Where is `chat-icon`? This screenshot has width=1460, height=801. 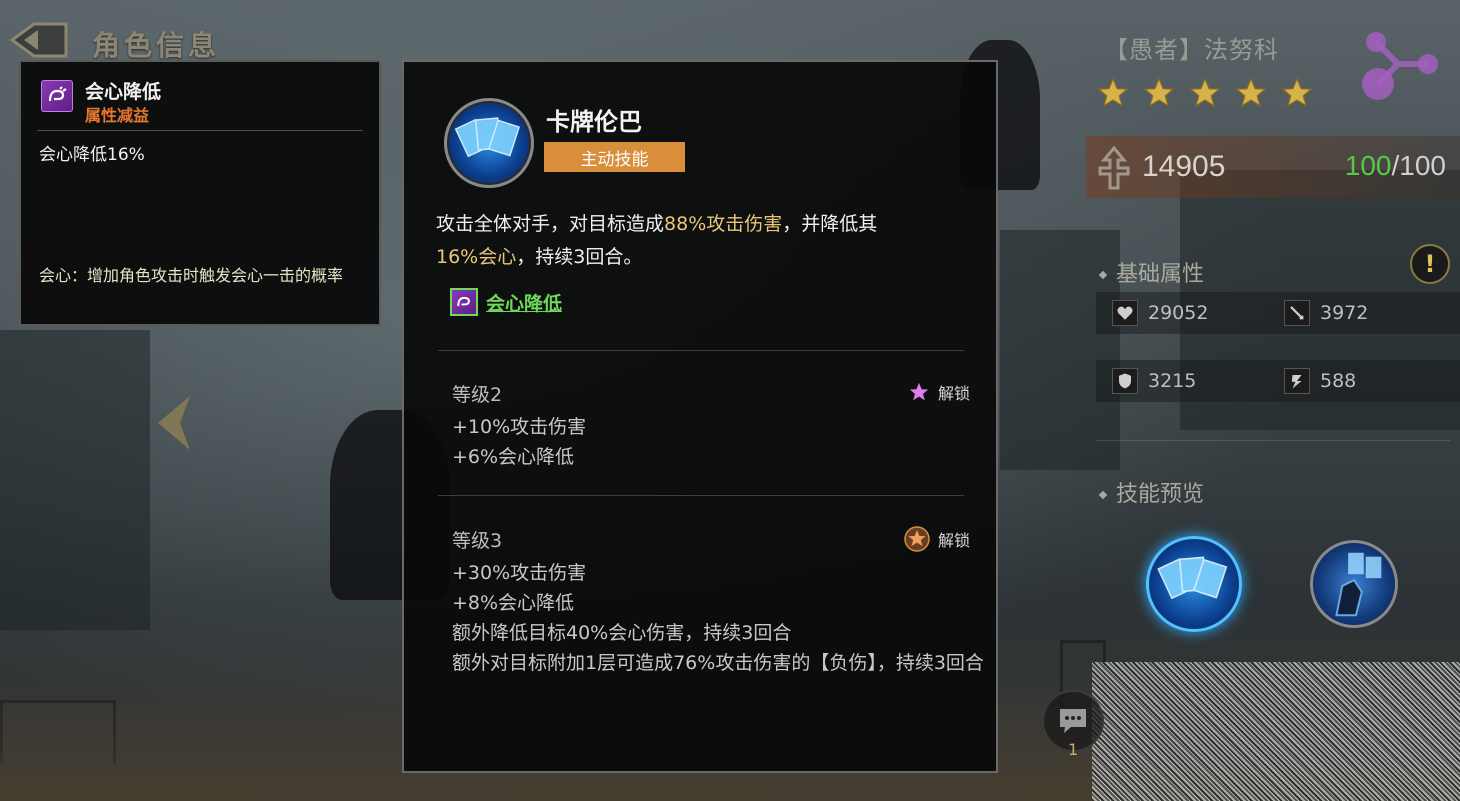
chat-icon is located at coordinates (1073, 721).